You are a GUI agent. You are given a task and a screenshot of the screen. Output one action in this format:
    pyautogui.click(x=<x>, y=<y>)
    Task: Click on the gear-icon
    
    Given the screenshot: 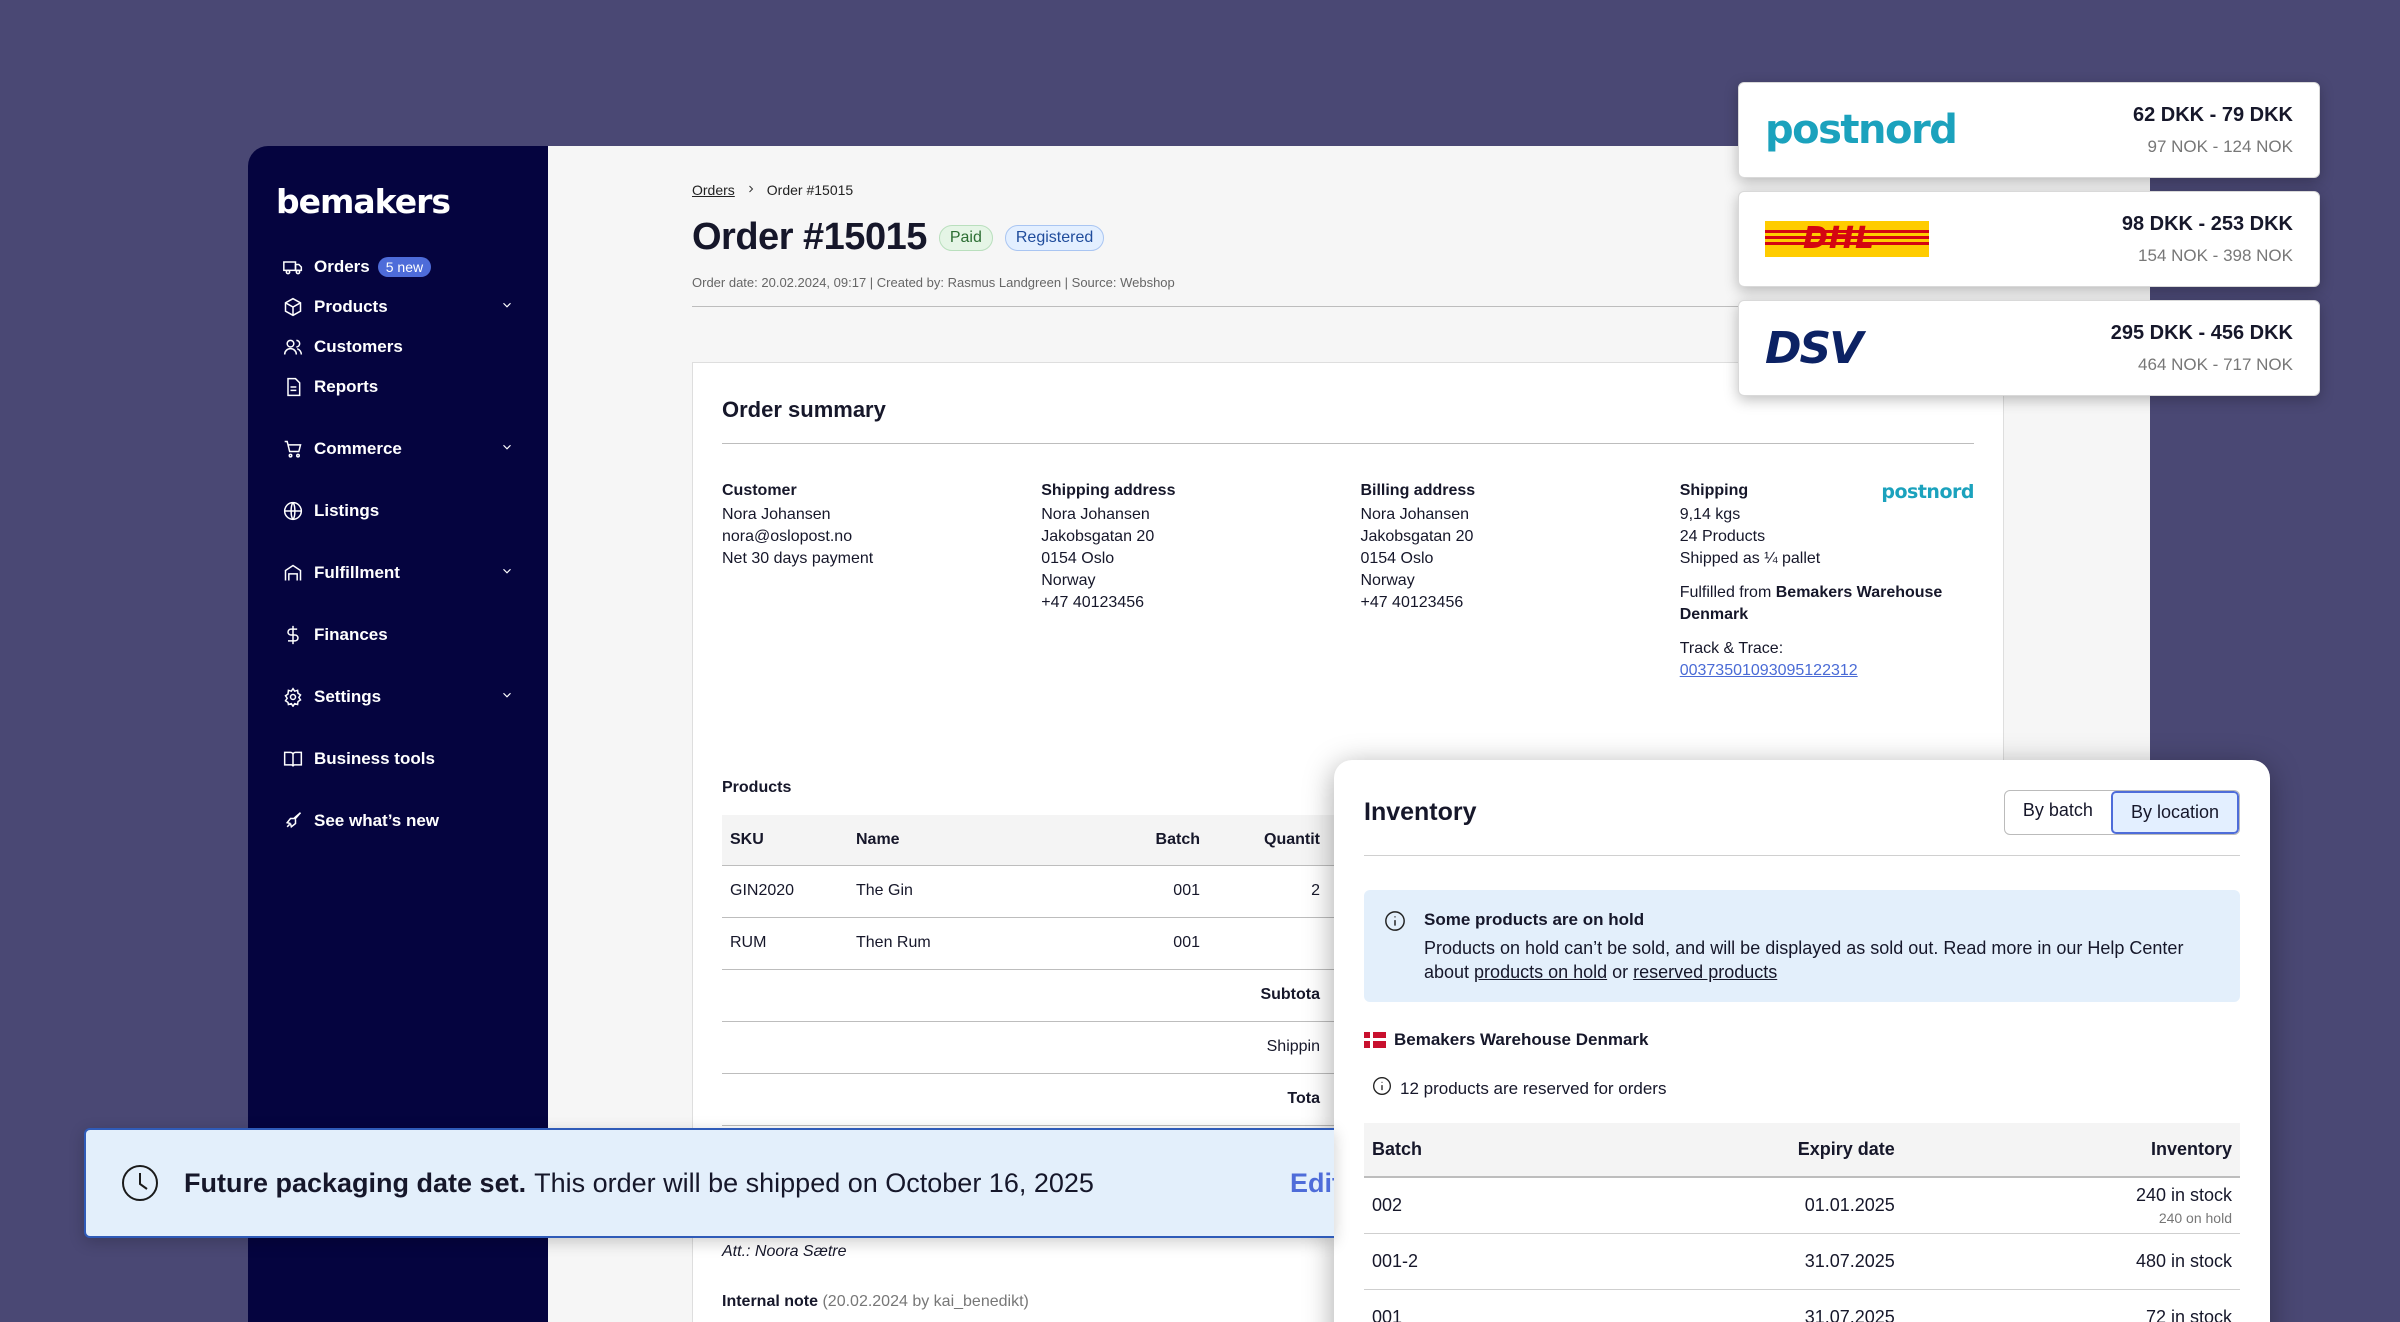 What is the action you would take?
    pyautogui.click(x=293, y=697)
    